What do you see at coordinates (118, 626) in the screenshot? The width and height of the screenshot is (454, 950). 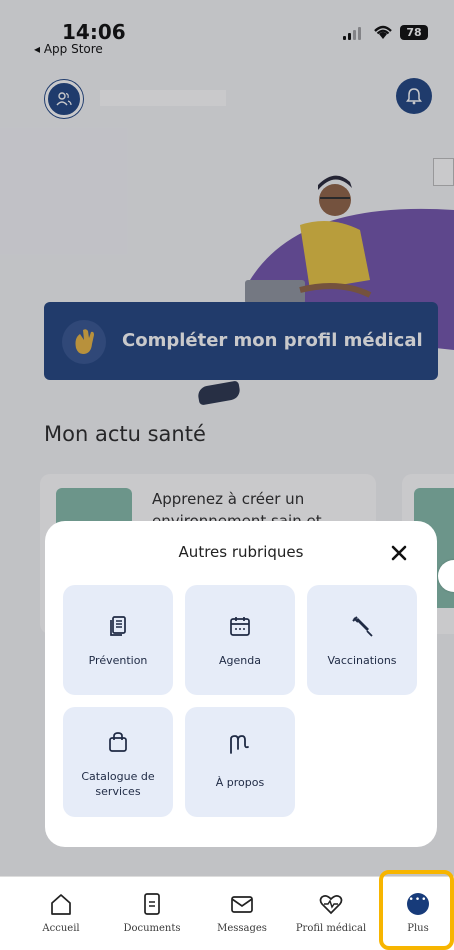 I see `document-stack-icon` at bounding box center [118, 626].